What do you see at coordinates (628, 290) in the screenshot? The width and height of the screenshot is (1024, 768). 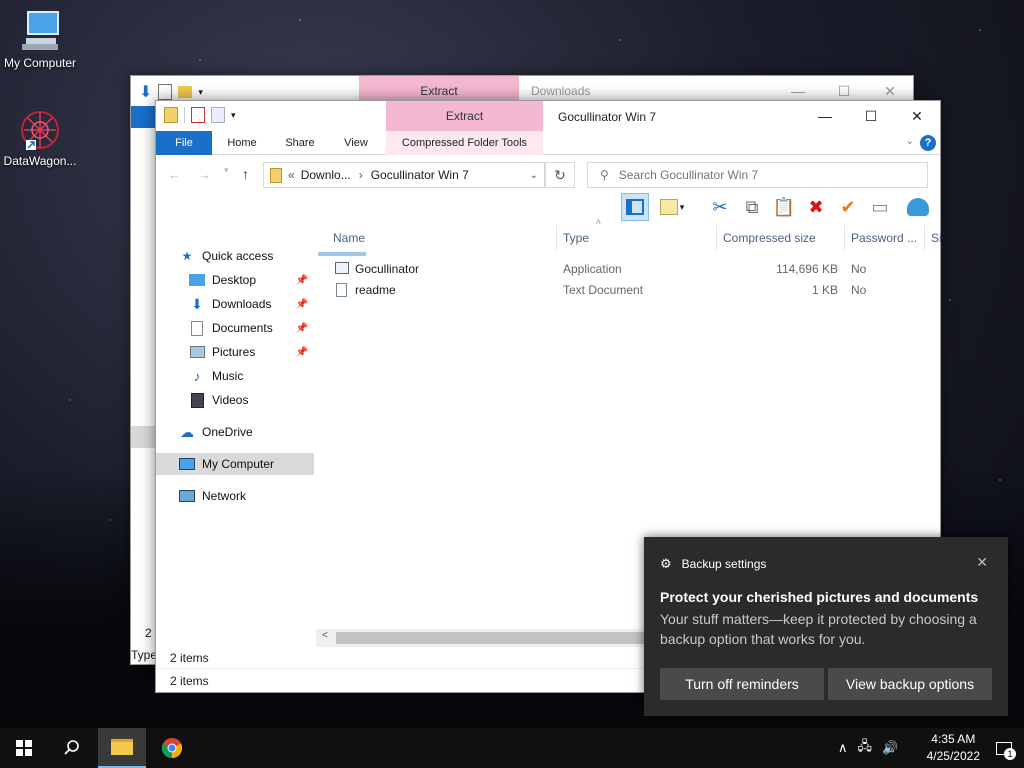 I see `table-row: readme Text Document 1 KB No` at bounding box center [628, 290].